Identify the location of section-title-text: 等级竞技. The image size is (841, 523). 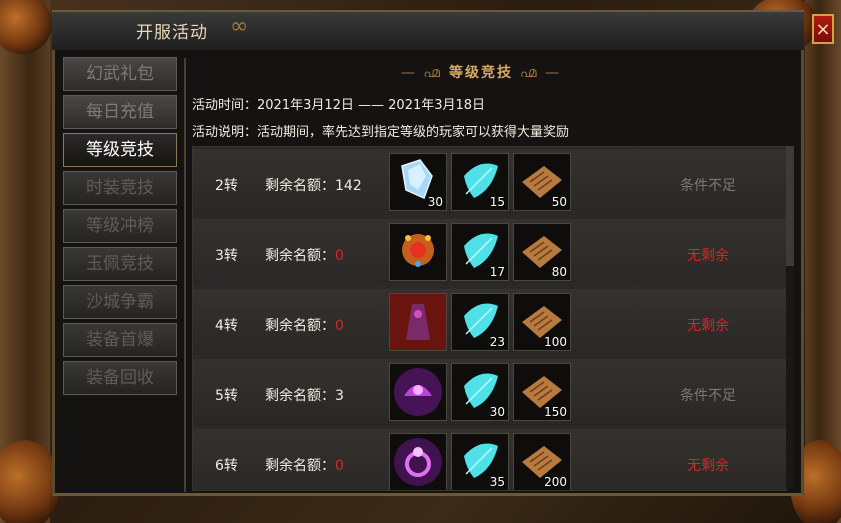
(481, 73).